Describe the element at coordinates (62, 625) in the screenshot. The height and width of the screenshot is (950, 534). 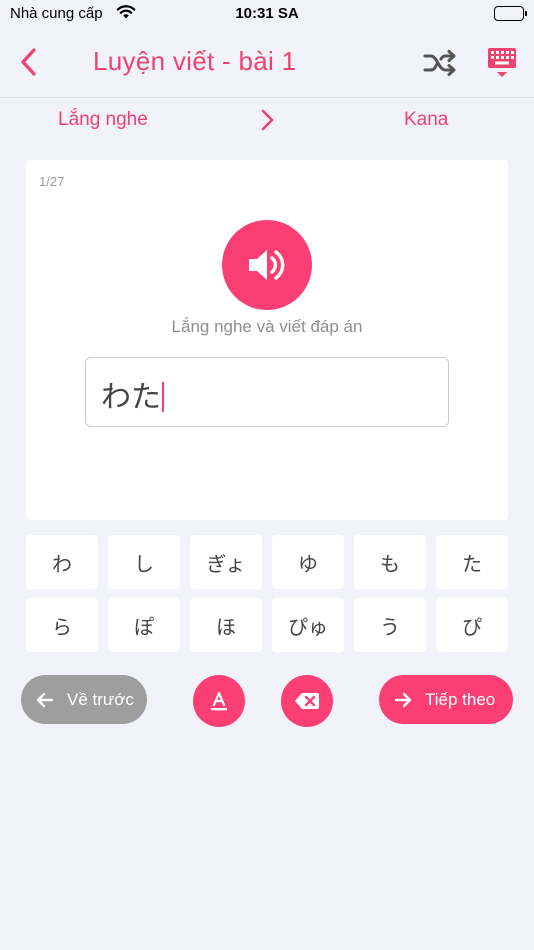
I see `kana-key: ら` at that location.